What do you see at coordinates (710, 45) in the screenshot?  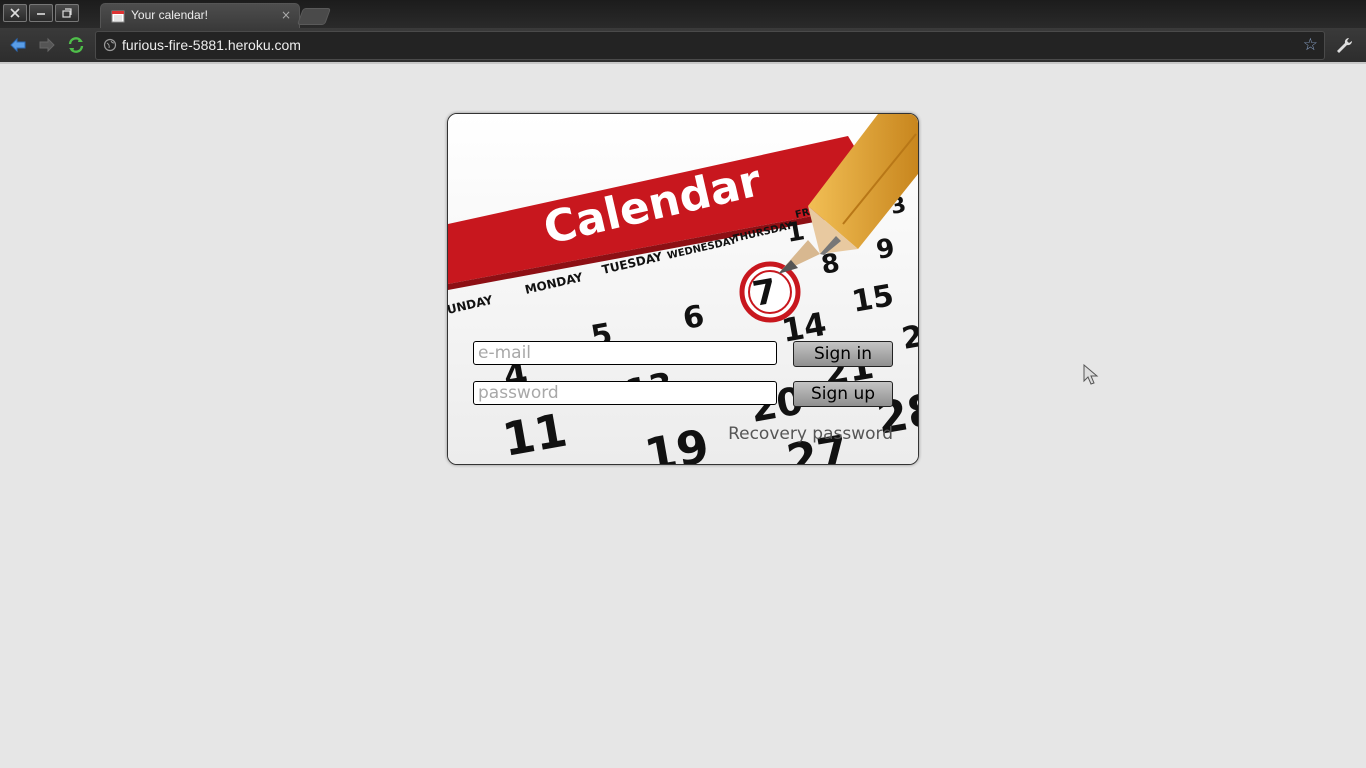 I see `address-bar: furious-fire-5881.heroku.com ☆` at bounding box center [710, 45].